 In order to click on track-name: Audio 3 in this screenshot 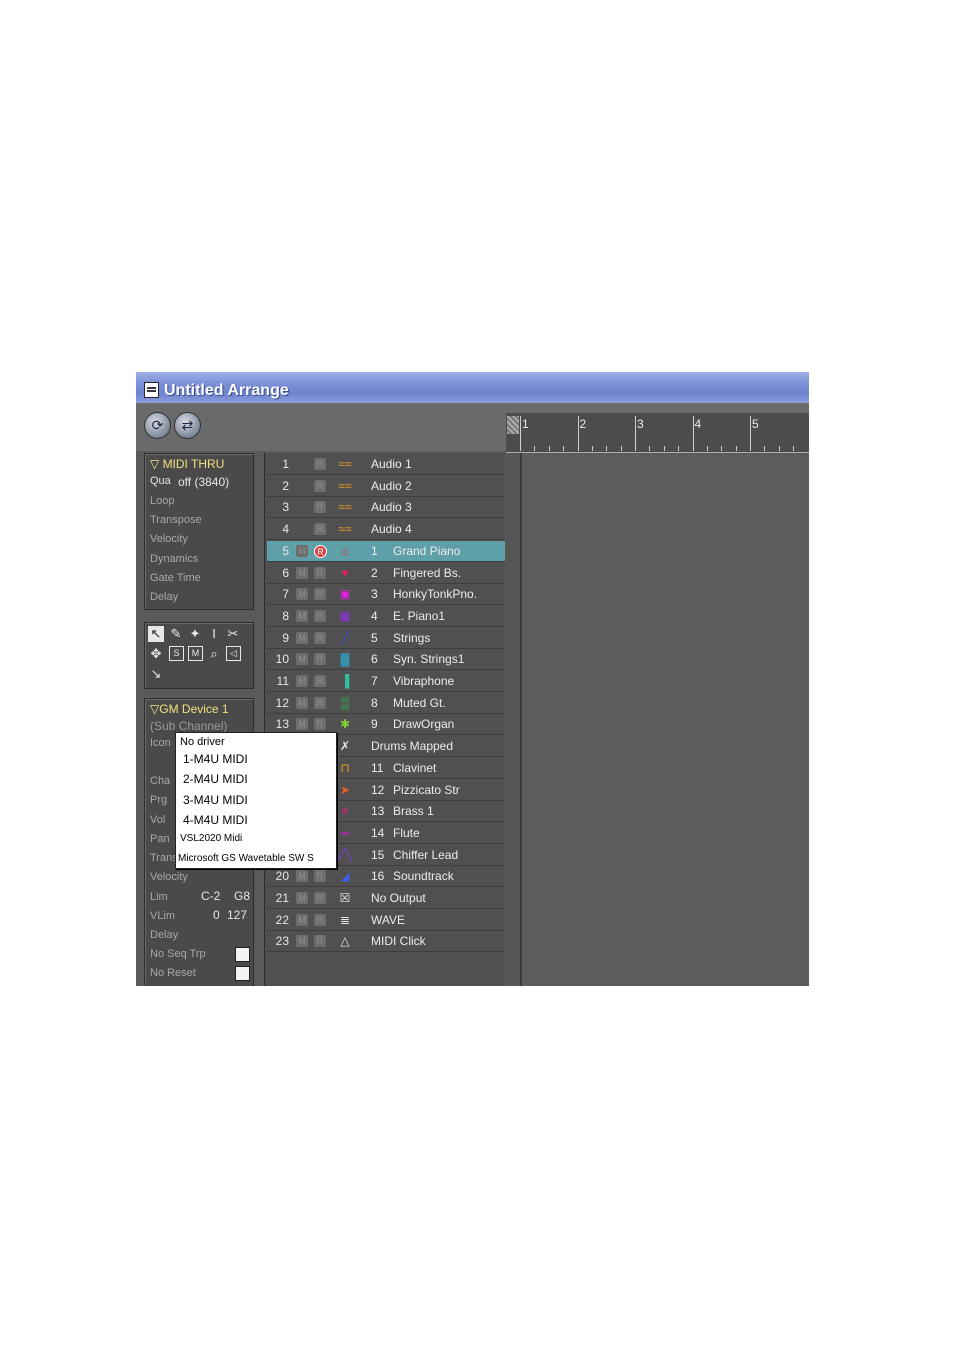, I will do `click(391, 507)`.